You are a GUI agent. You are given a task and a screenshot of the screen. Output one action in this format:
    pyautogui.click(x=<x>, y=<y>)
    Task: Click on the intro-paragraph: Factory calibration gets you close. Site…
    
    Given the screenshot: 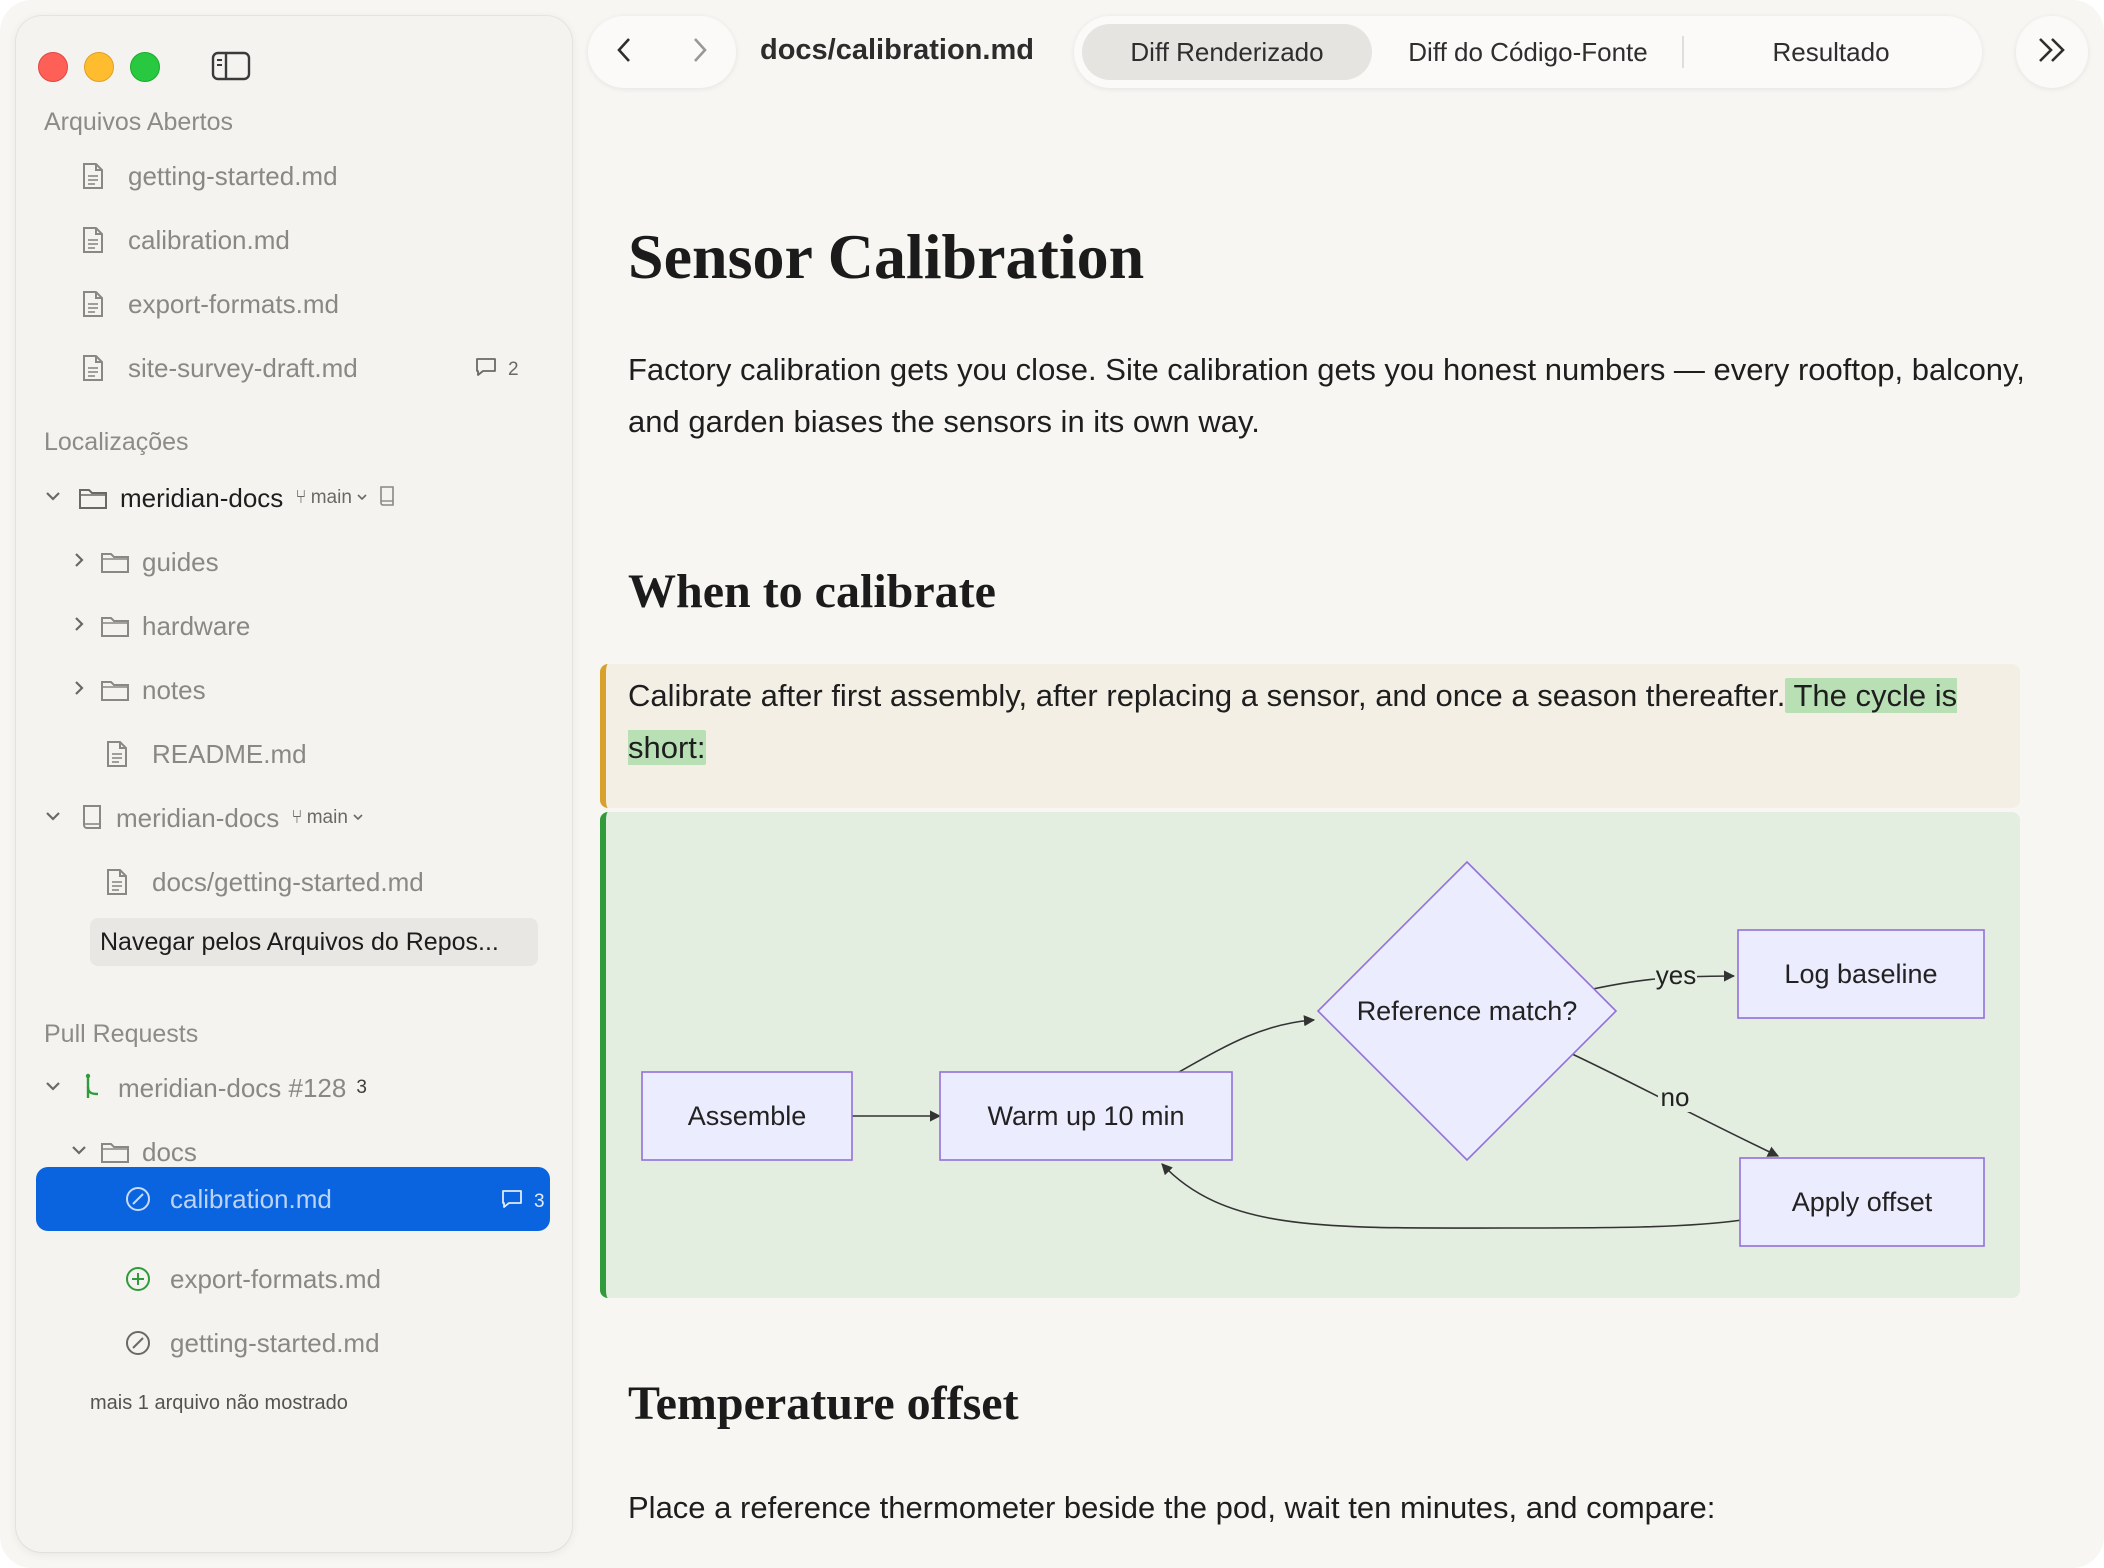 What is the action you would take?
    pyautogui.click(x=1326, y=395)
    